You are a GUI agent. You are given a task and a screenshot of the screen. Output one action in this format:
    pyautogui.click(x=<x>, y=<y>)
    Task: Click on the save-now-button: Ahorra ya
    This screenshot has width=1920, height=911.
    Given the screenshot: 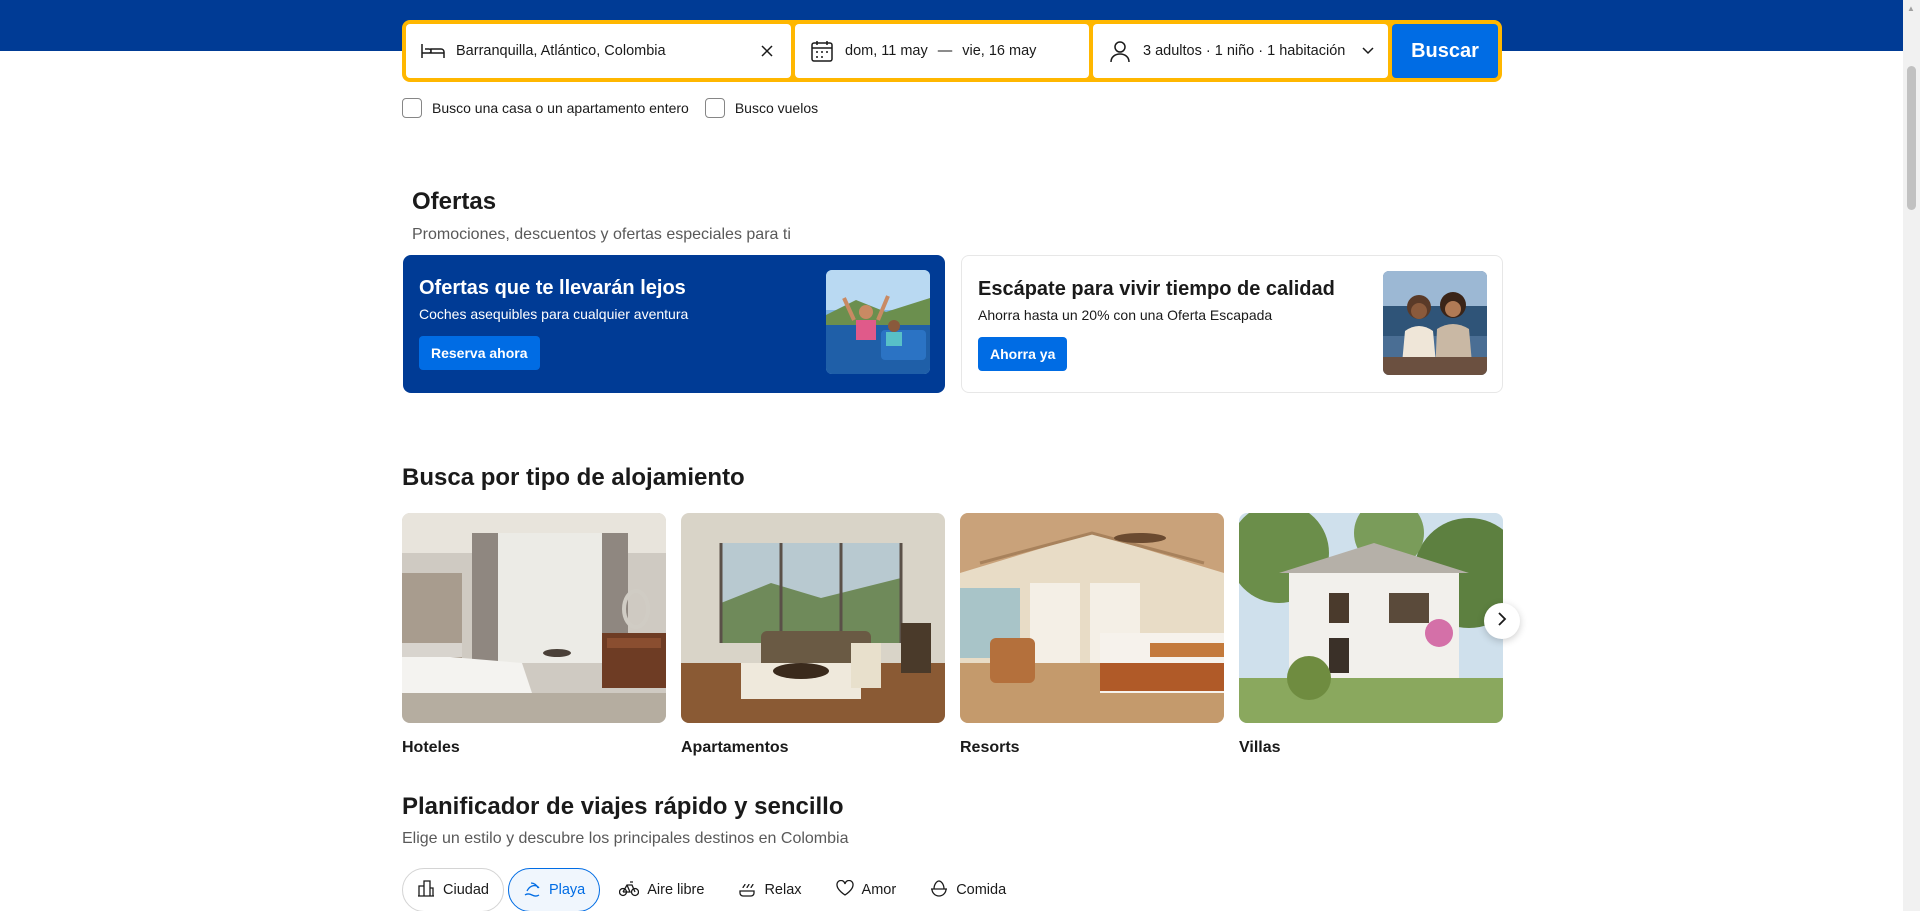 What is the action you would take?
    pyautogui.click(x=1023, y=354)
    